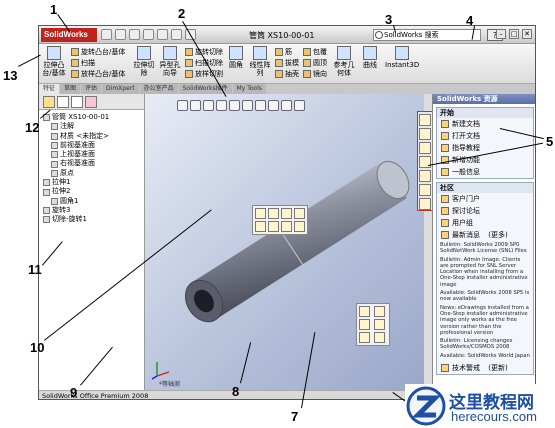  What do you see at coordinates (425, 204) in the screenshot?
I see `custom-properties-tab-icon` at bounding box center [425, 204].